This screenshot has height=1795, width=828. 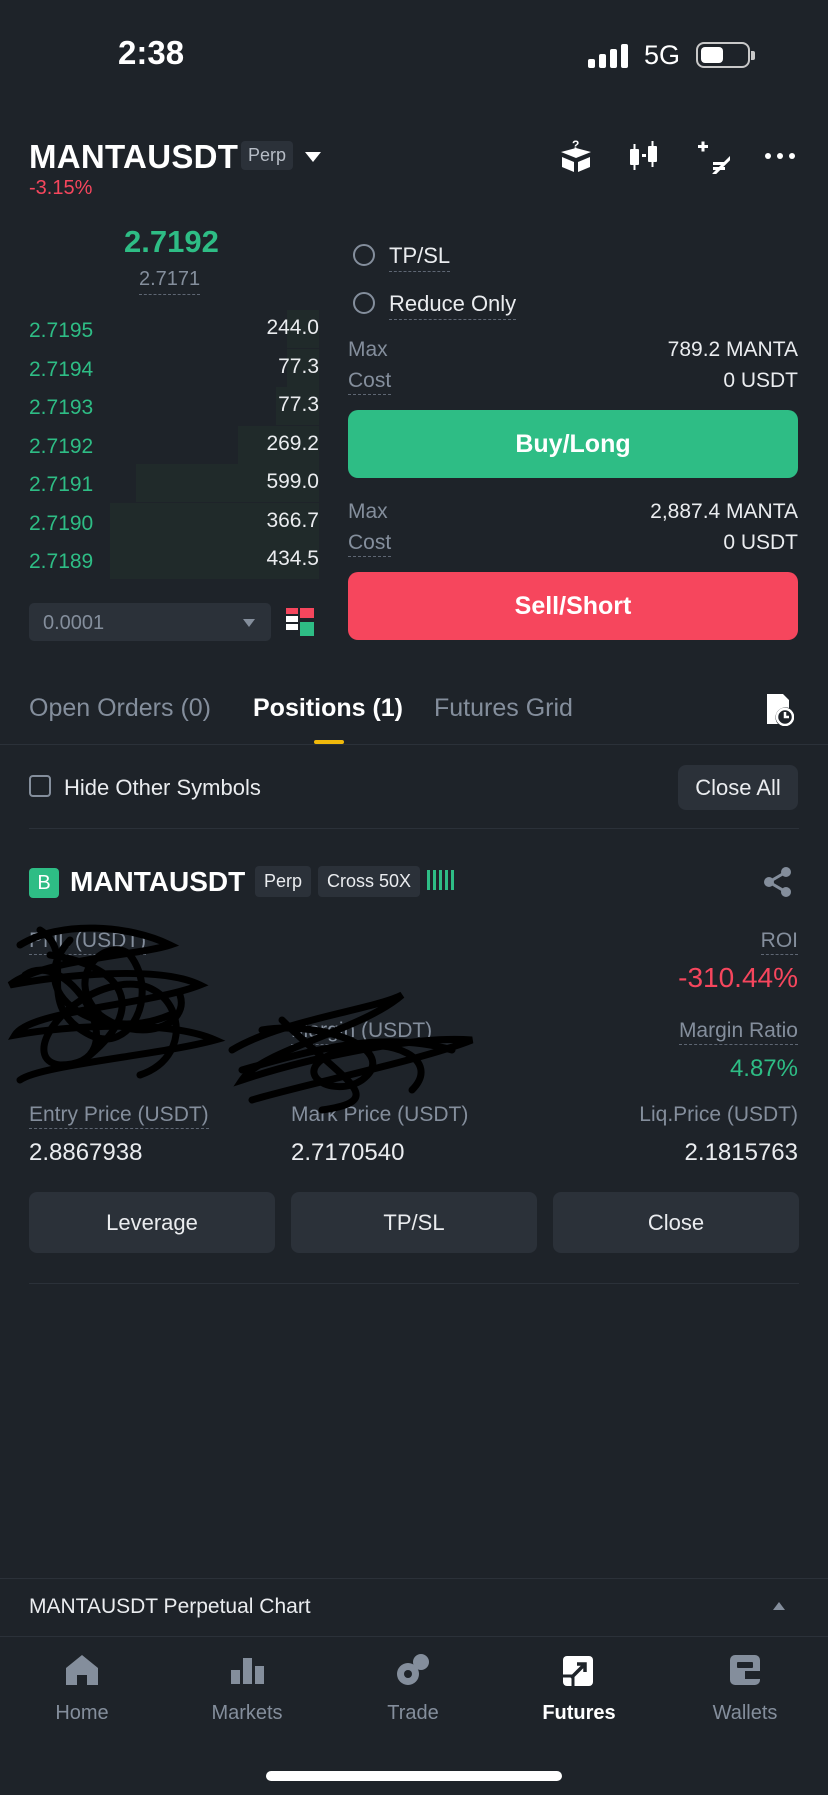 What do you see at coordinates (61, 330) in the screenshot?
I see `orderbook-price: 2.7195` at bounding box center [61, 330].